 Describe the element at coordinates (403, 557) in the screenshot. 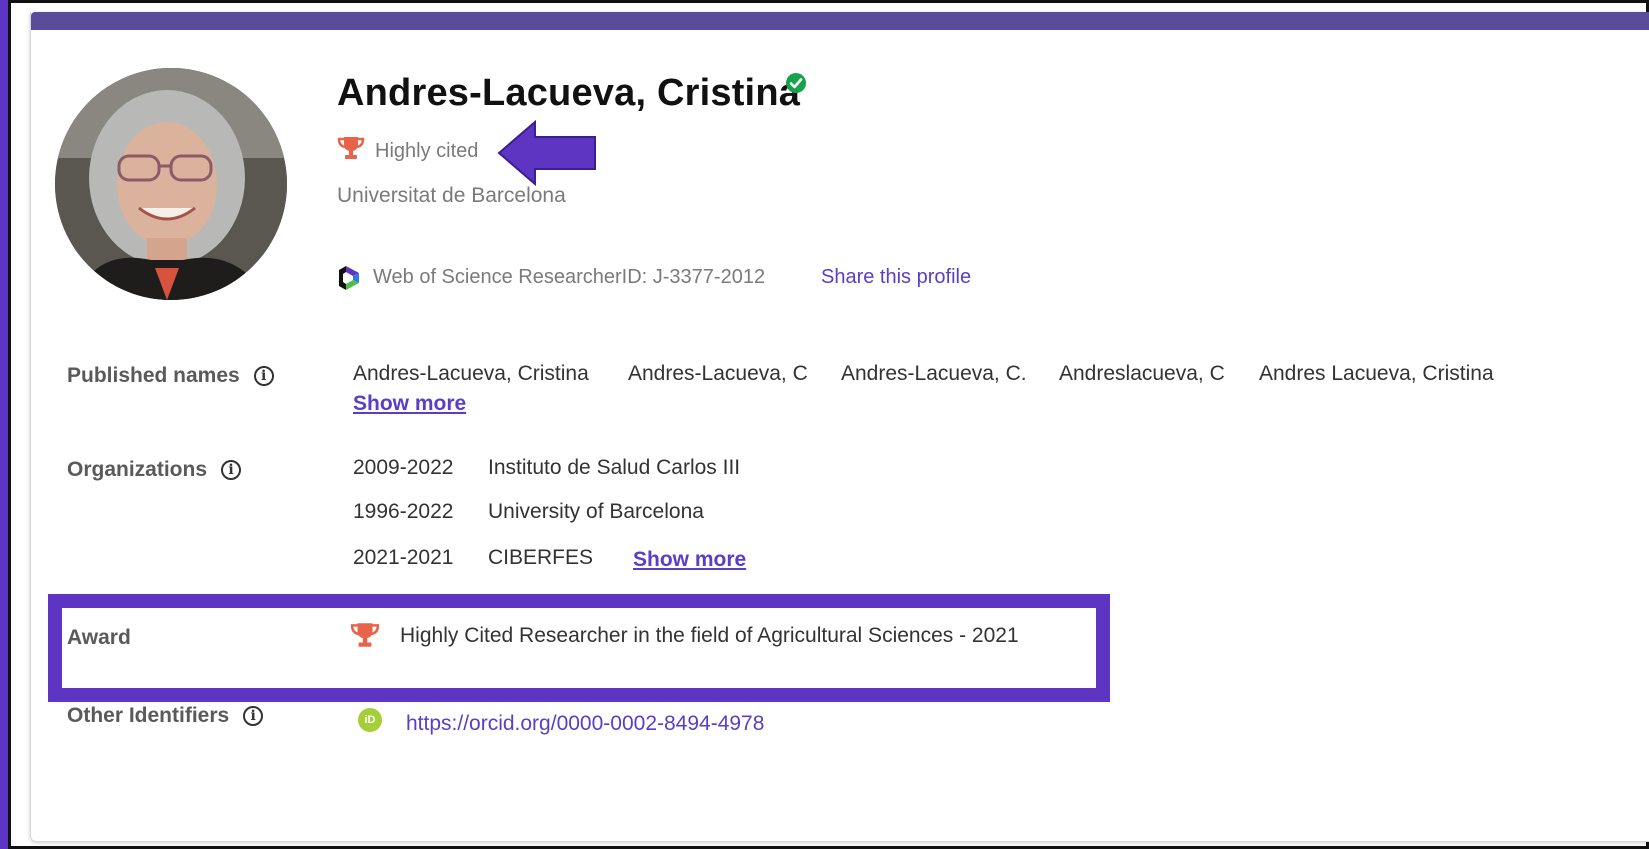

I see `org-years: 2021-2021` at that location.